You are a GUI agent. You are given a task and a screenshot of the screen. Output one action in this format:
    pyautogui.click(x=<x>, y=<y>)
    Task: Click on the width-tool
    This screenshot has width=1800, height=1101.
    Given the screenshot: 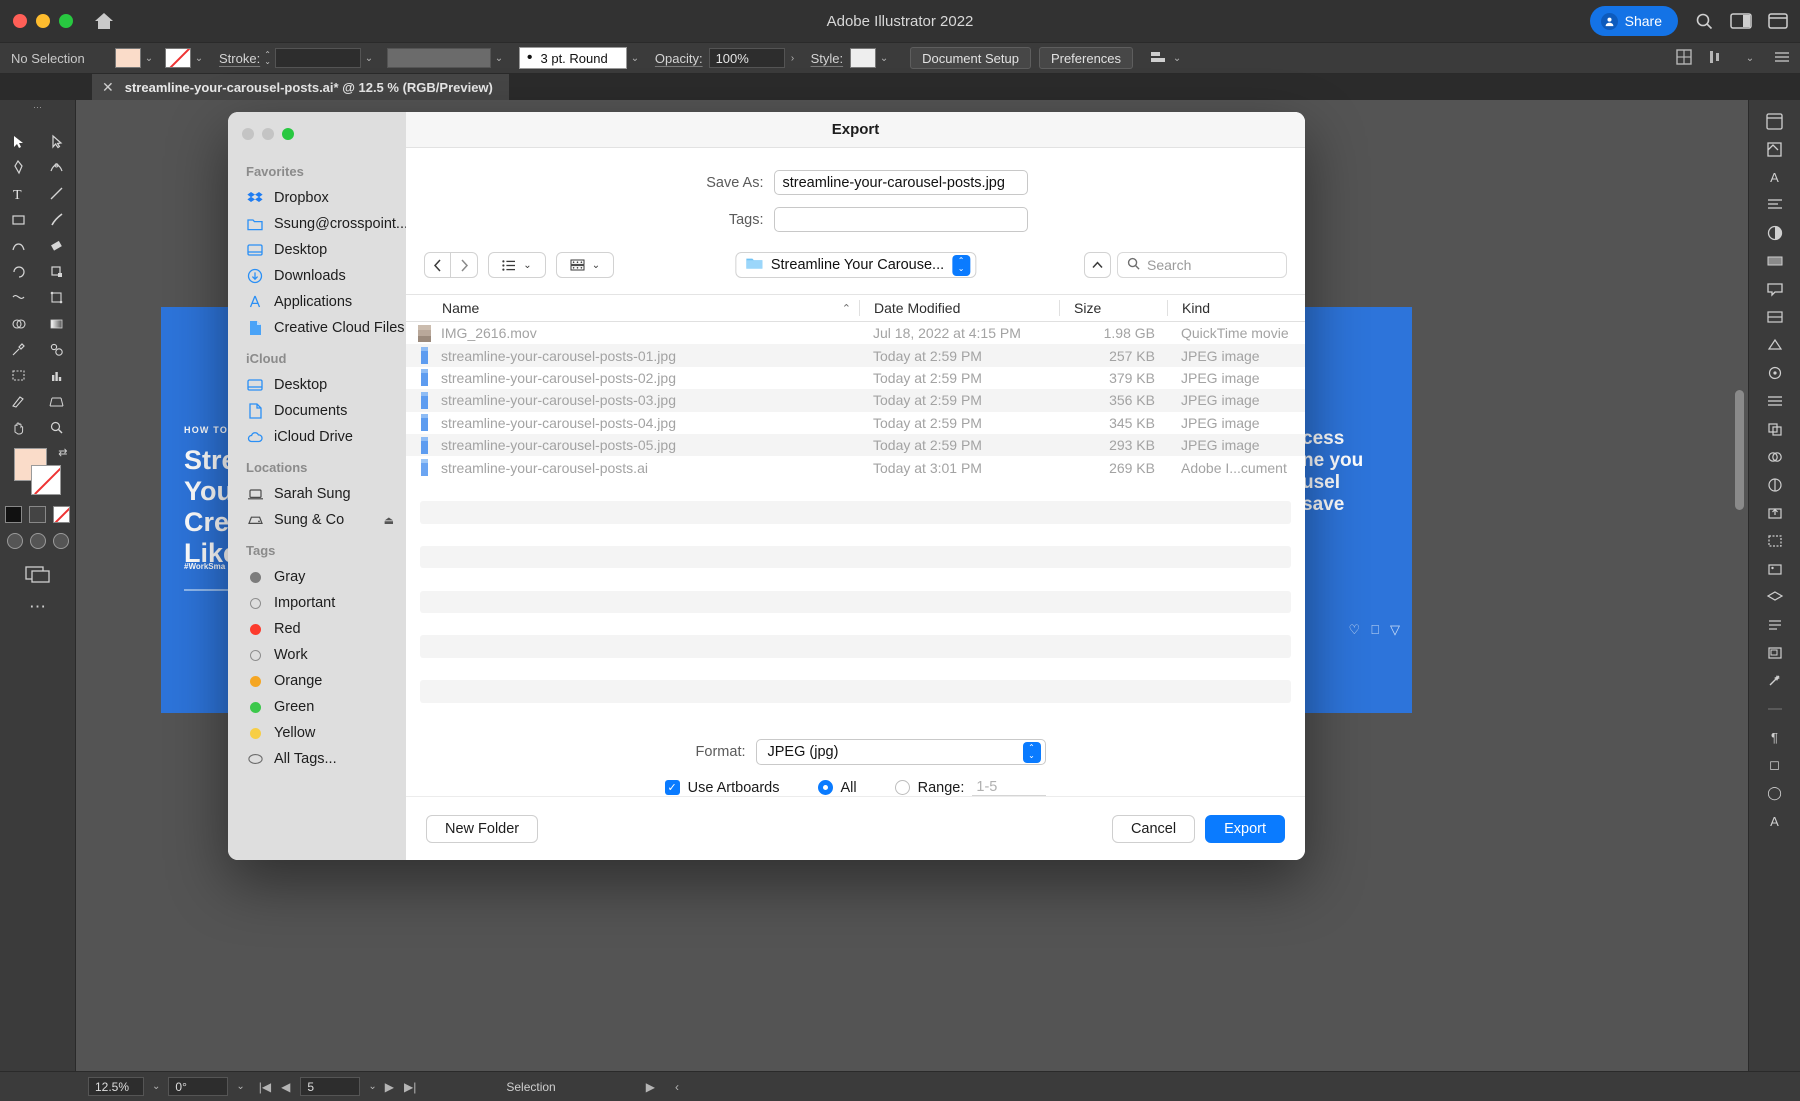 What is the action you would take?
    pyautogui.click(x=19, y=297)
    